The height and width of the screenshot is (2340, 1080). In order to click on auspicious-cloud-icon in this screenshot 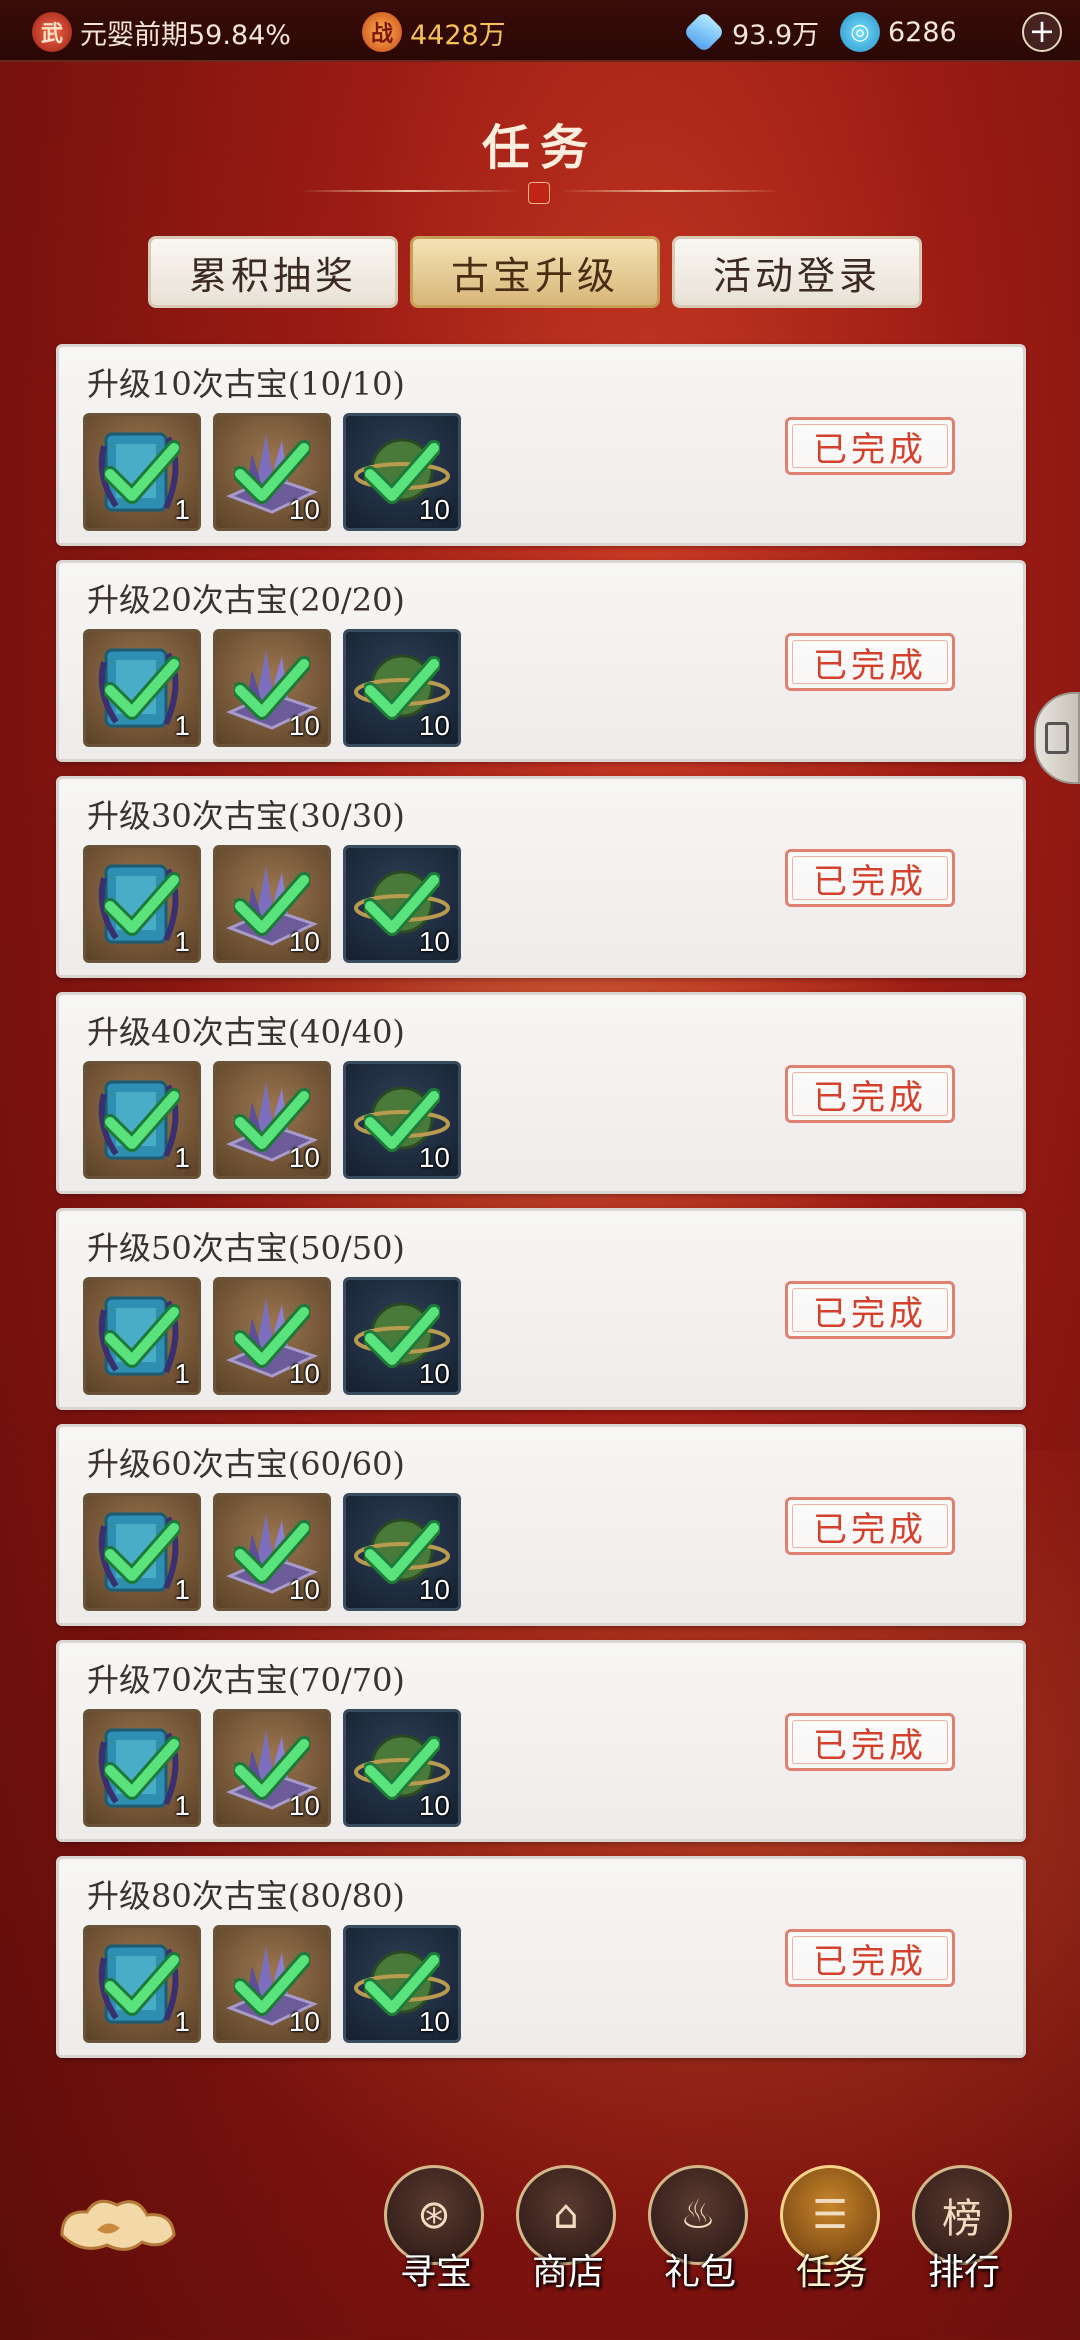, I will do `click(118, 2225)`.